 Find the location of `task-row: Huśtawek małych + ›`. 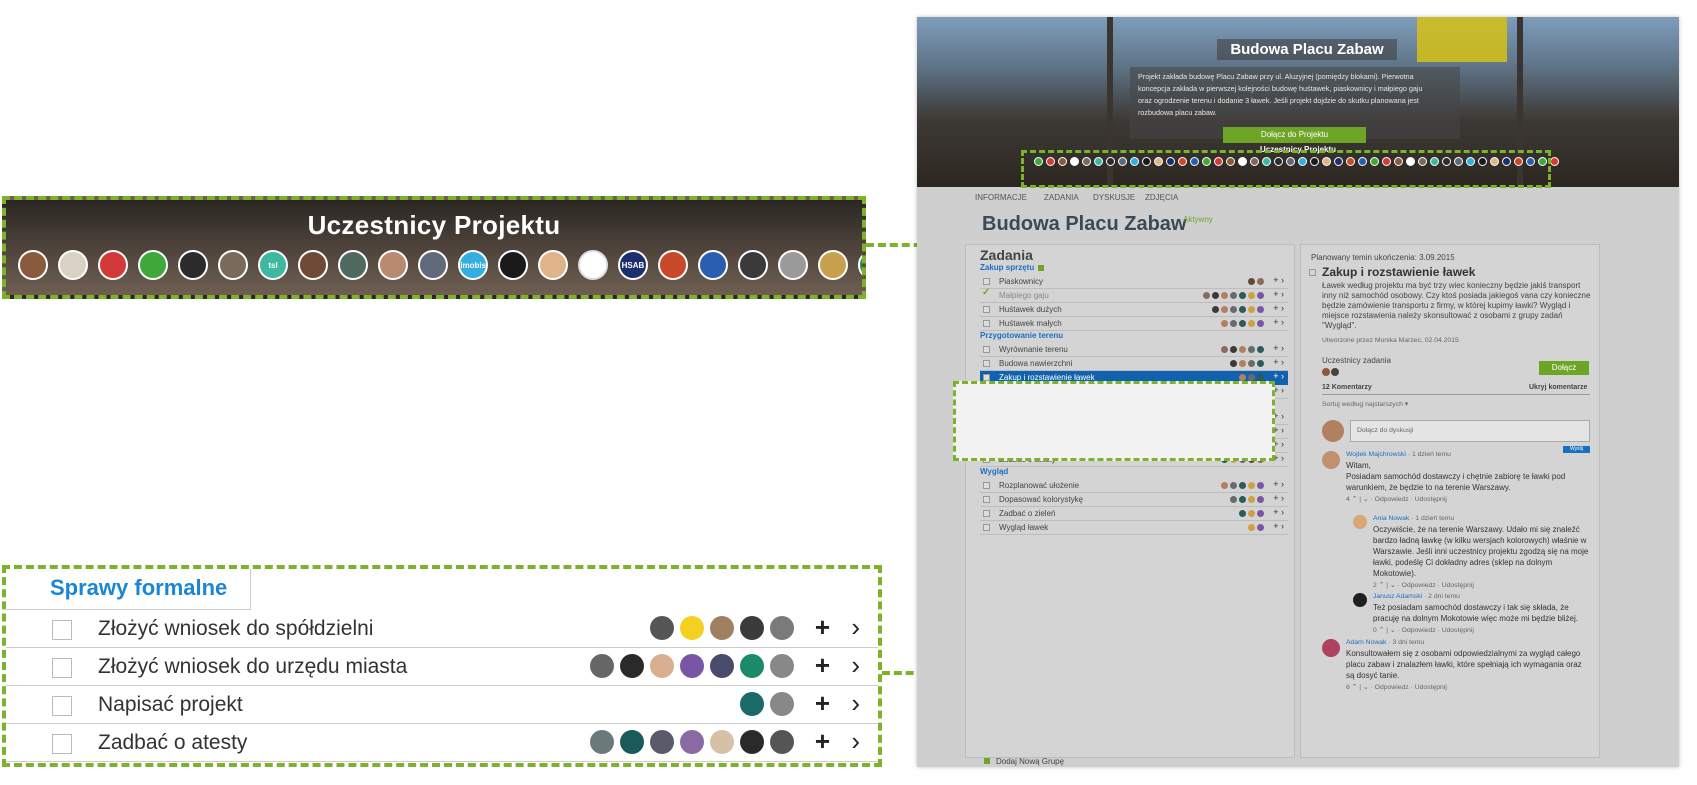

task-row: Huśtawek małych + › is located at coordinates (1134, 324).